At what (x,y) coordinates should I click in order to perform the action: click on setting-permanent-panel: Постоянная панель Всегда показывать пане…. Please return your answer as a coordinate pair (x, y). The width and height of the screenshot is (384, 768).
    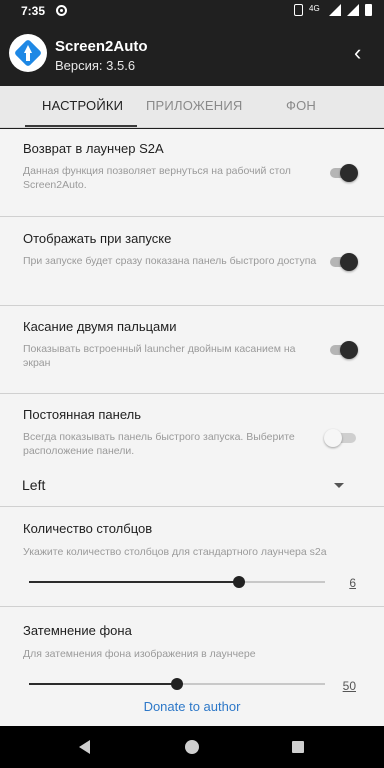
    Looking at the image, I should click on (192, 433).